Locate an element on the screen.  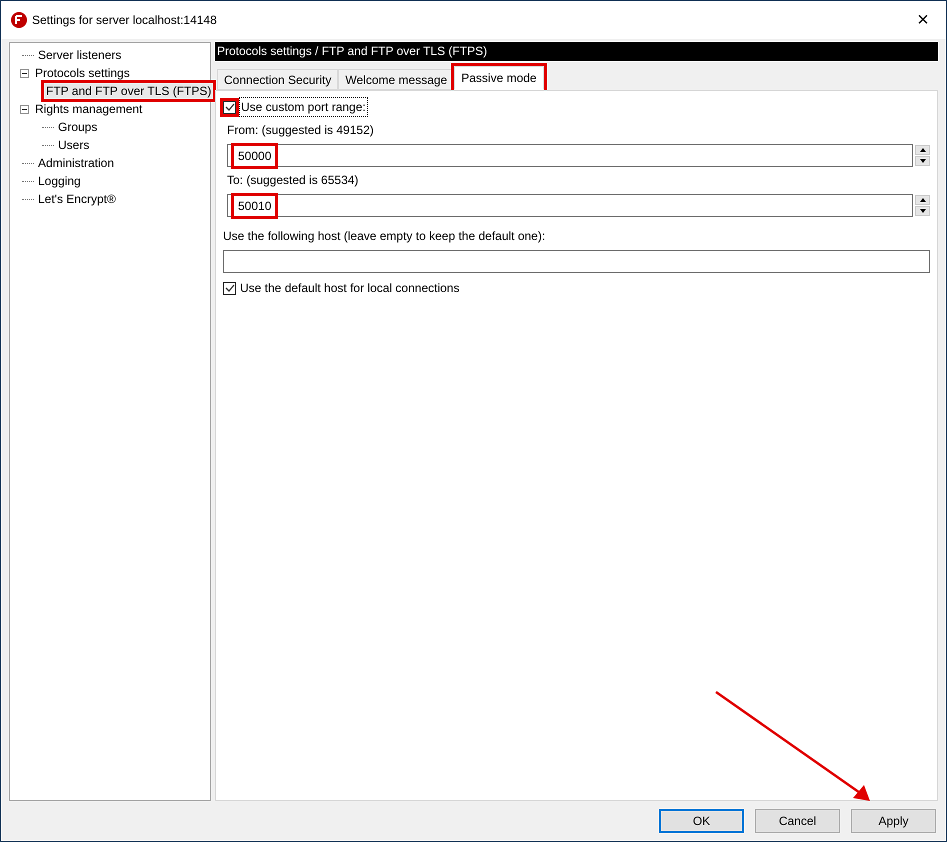
tab: Connection Security is located at coordinates (277, 79).